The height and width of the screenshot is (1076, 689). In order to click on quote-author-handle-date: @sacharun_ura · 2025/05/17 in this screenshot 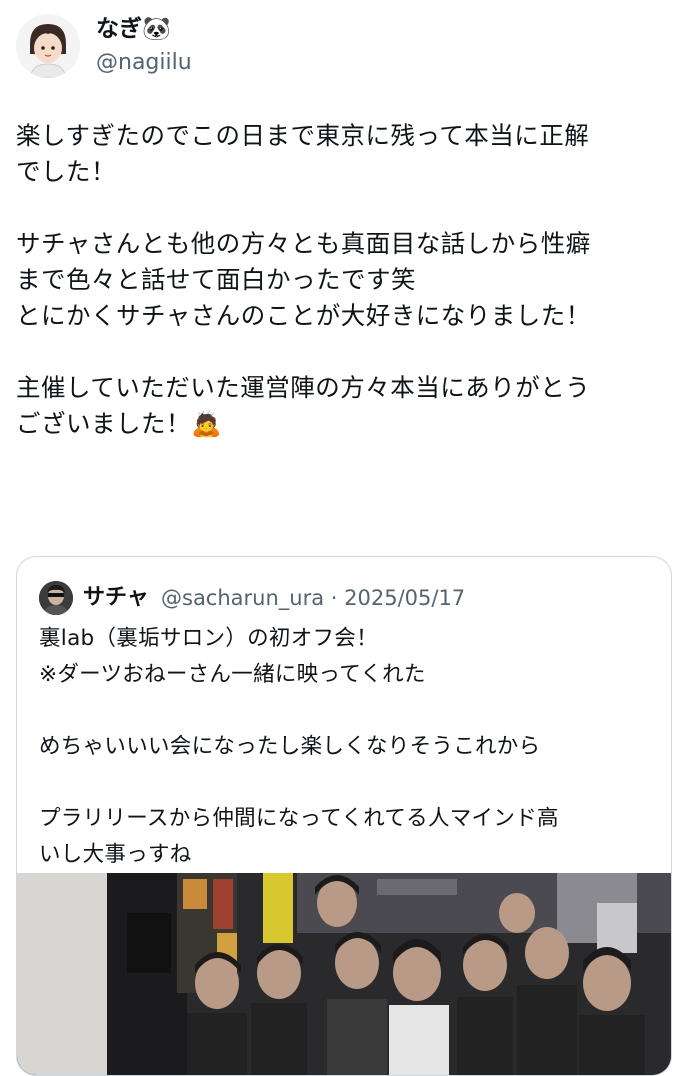, I will do `click(313, 598)`.